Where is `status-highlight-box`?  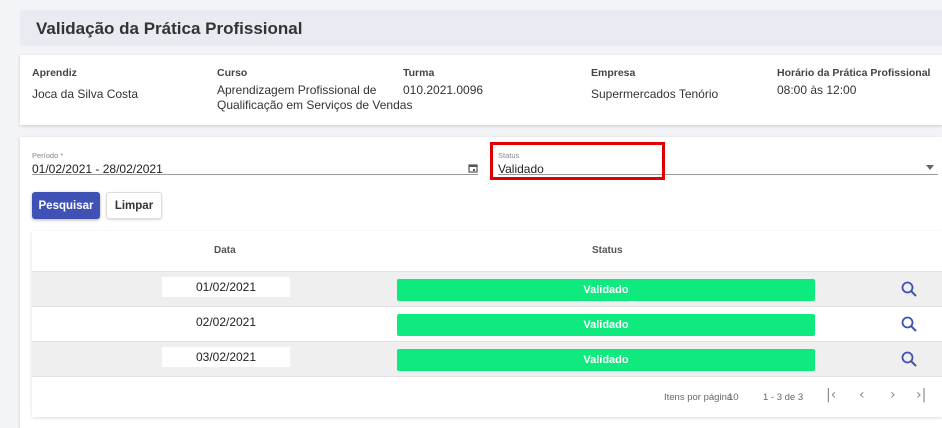 status-highlight-box is located at coordinates (577, 161).